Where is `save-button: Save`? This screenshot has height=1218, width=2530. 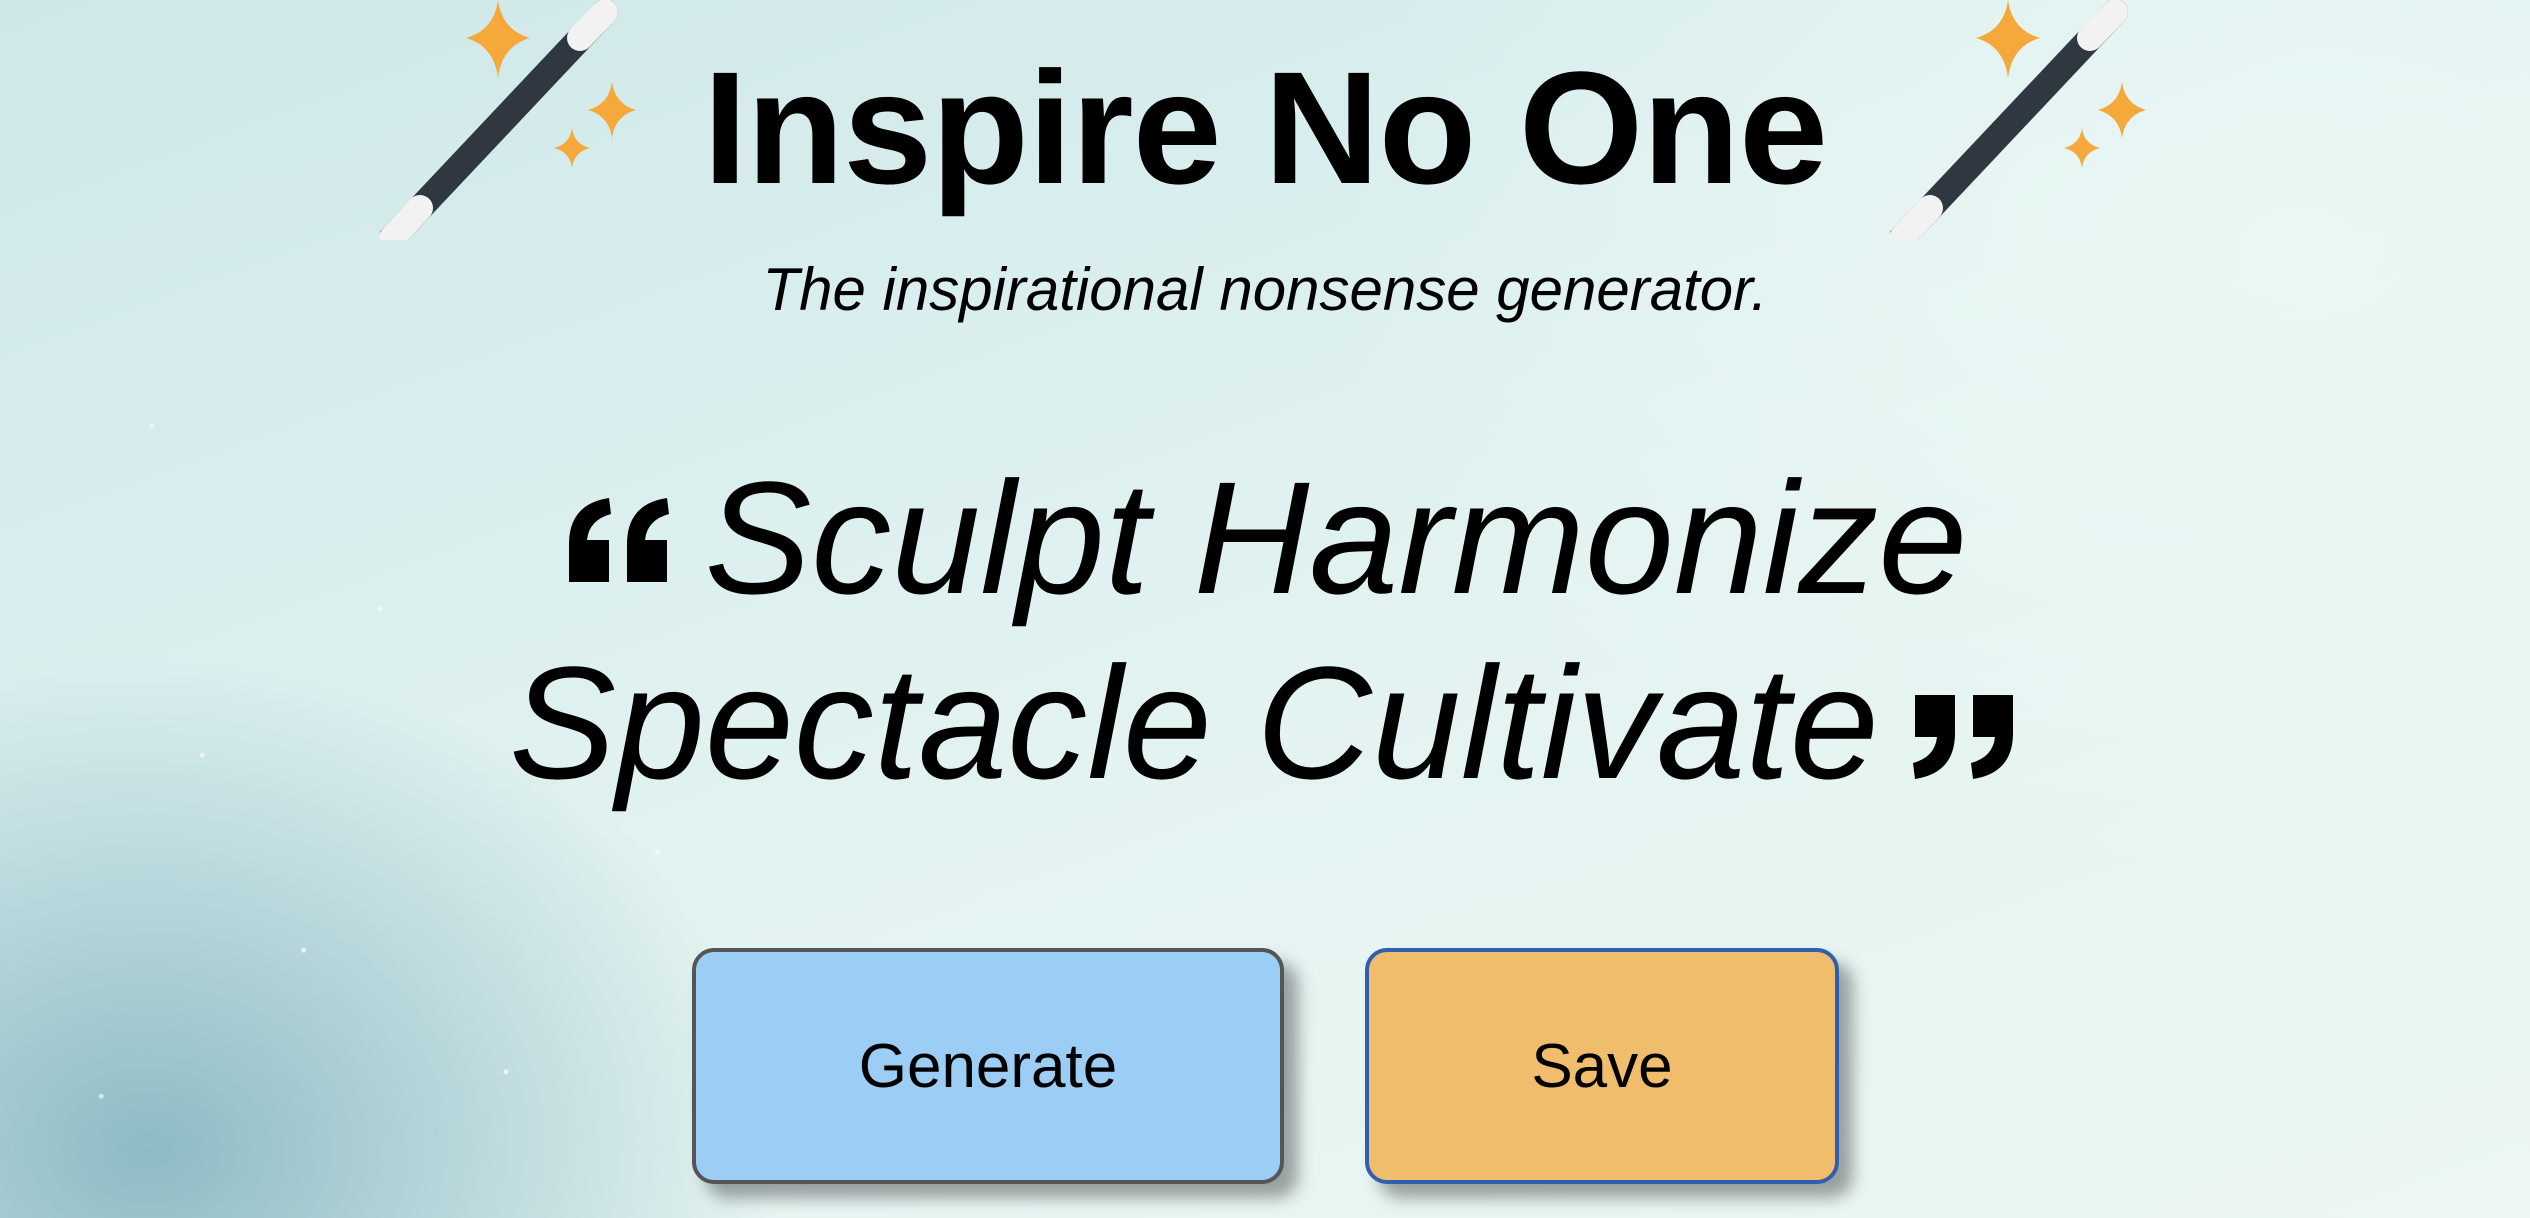 save-button: Save is located at coordinates (1602, 1066).